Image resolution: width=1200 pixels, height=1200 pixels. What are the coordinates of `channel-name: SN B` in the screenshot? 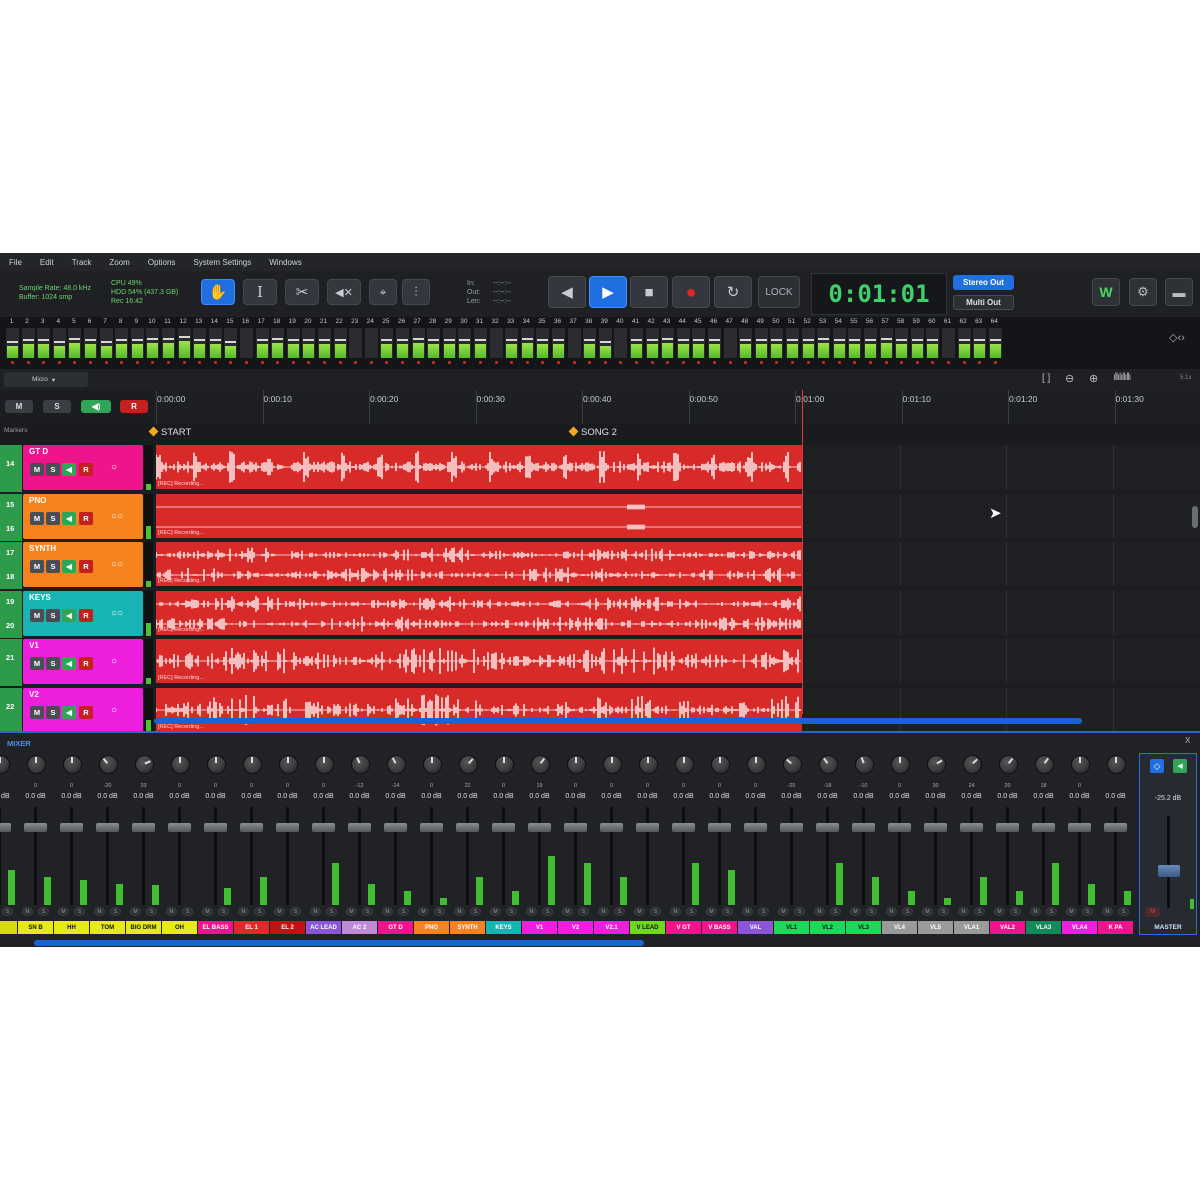 It's located at (35, 927).